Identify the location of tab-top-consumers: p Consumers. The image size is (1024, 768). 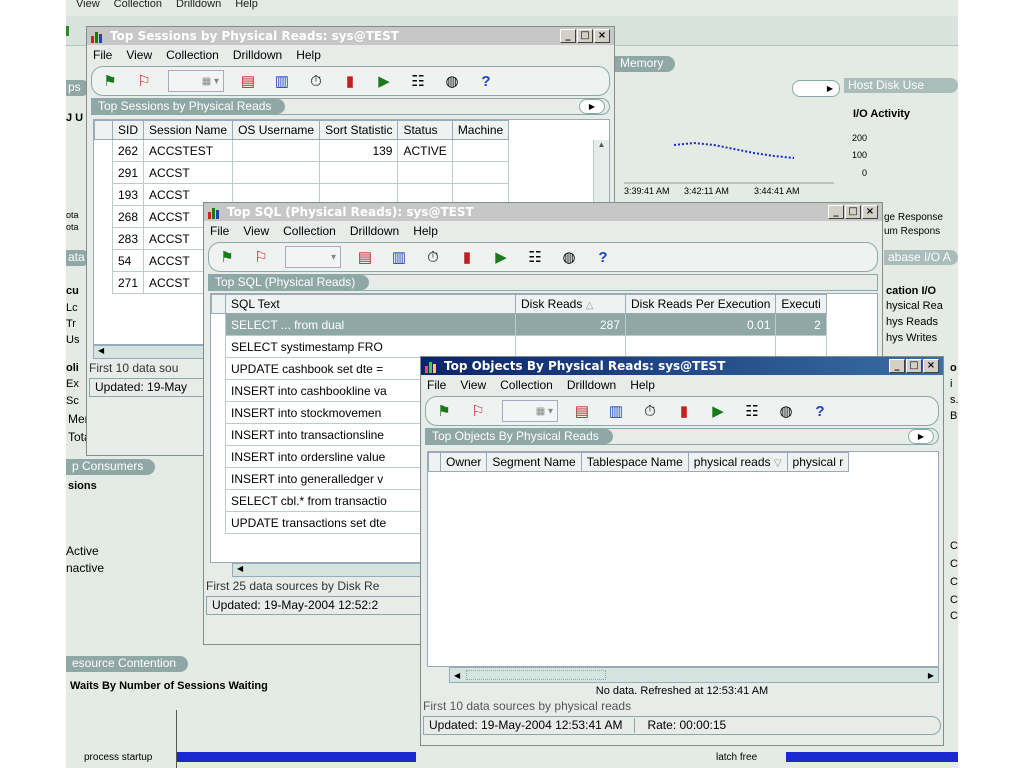
(111, 467).